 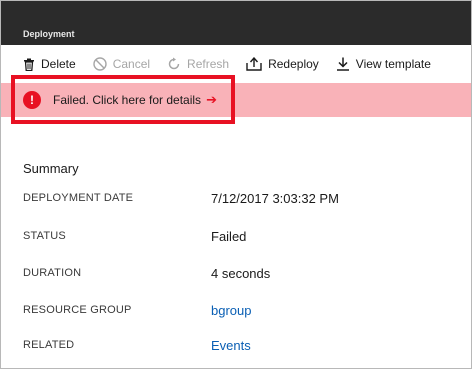 I want to click on row-label: DEPLOYMENT DATE, so click(x=78, y=198).